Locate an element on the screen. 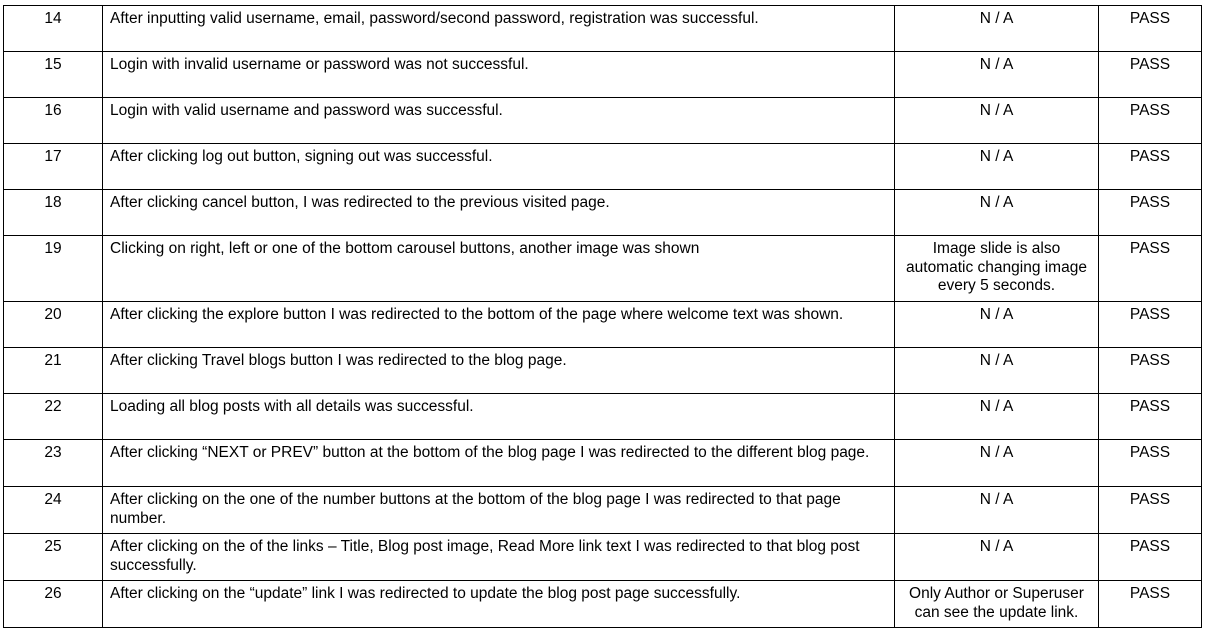 The height and width of the screenshot is (633, 1205). test-number: 18 is located at coordinates (53, 212).